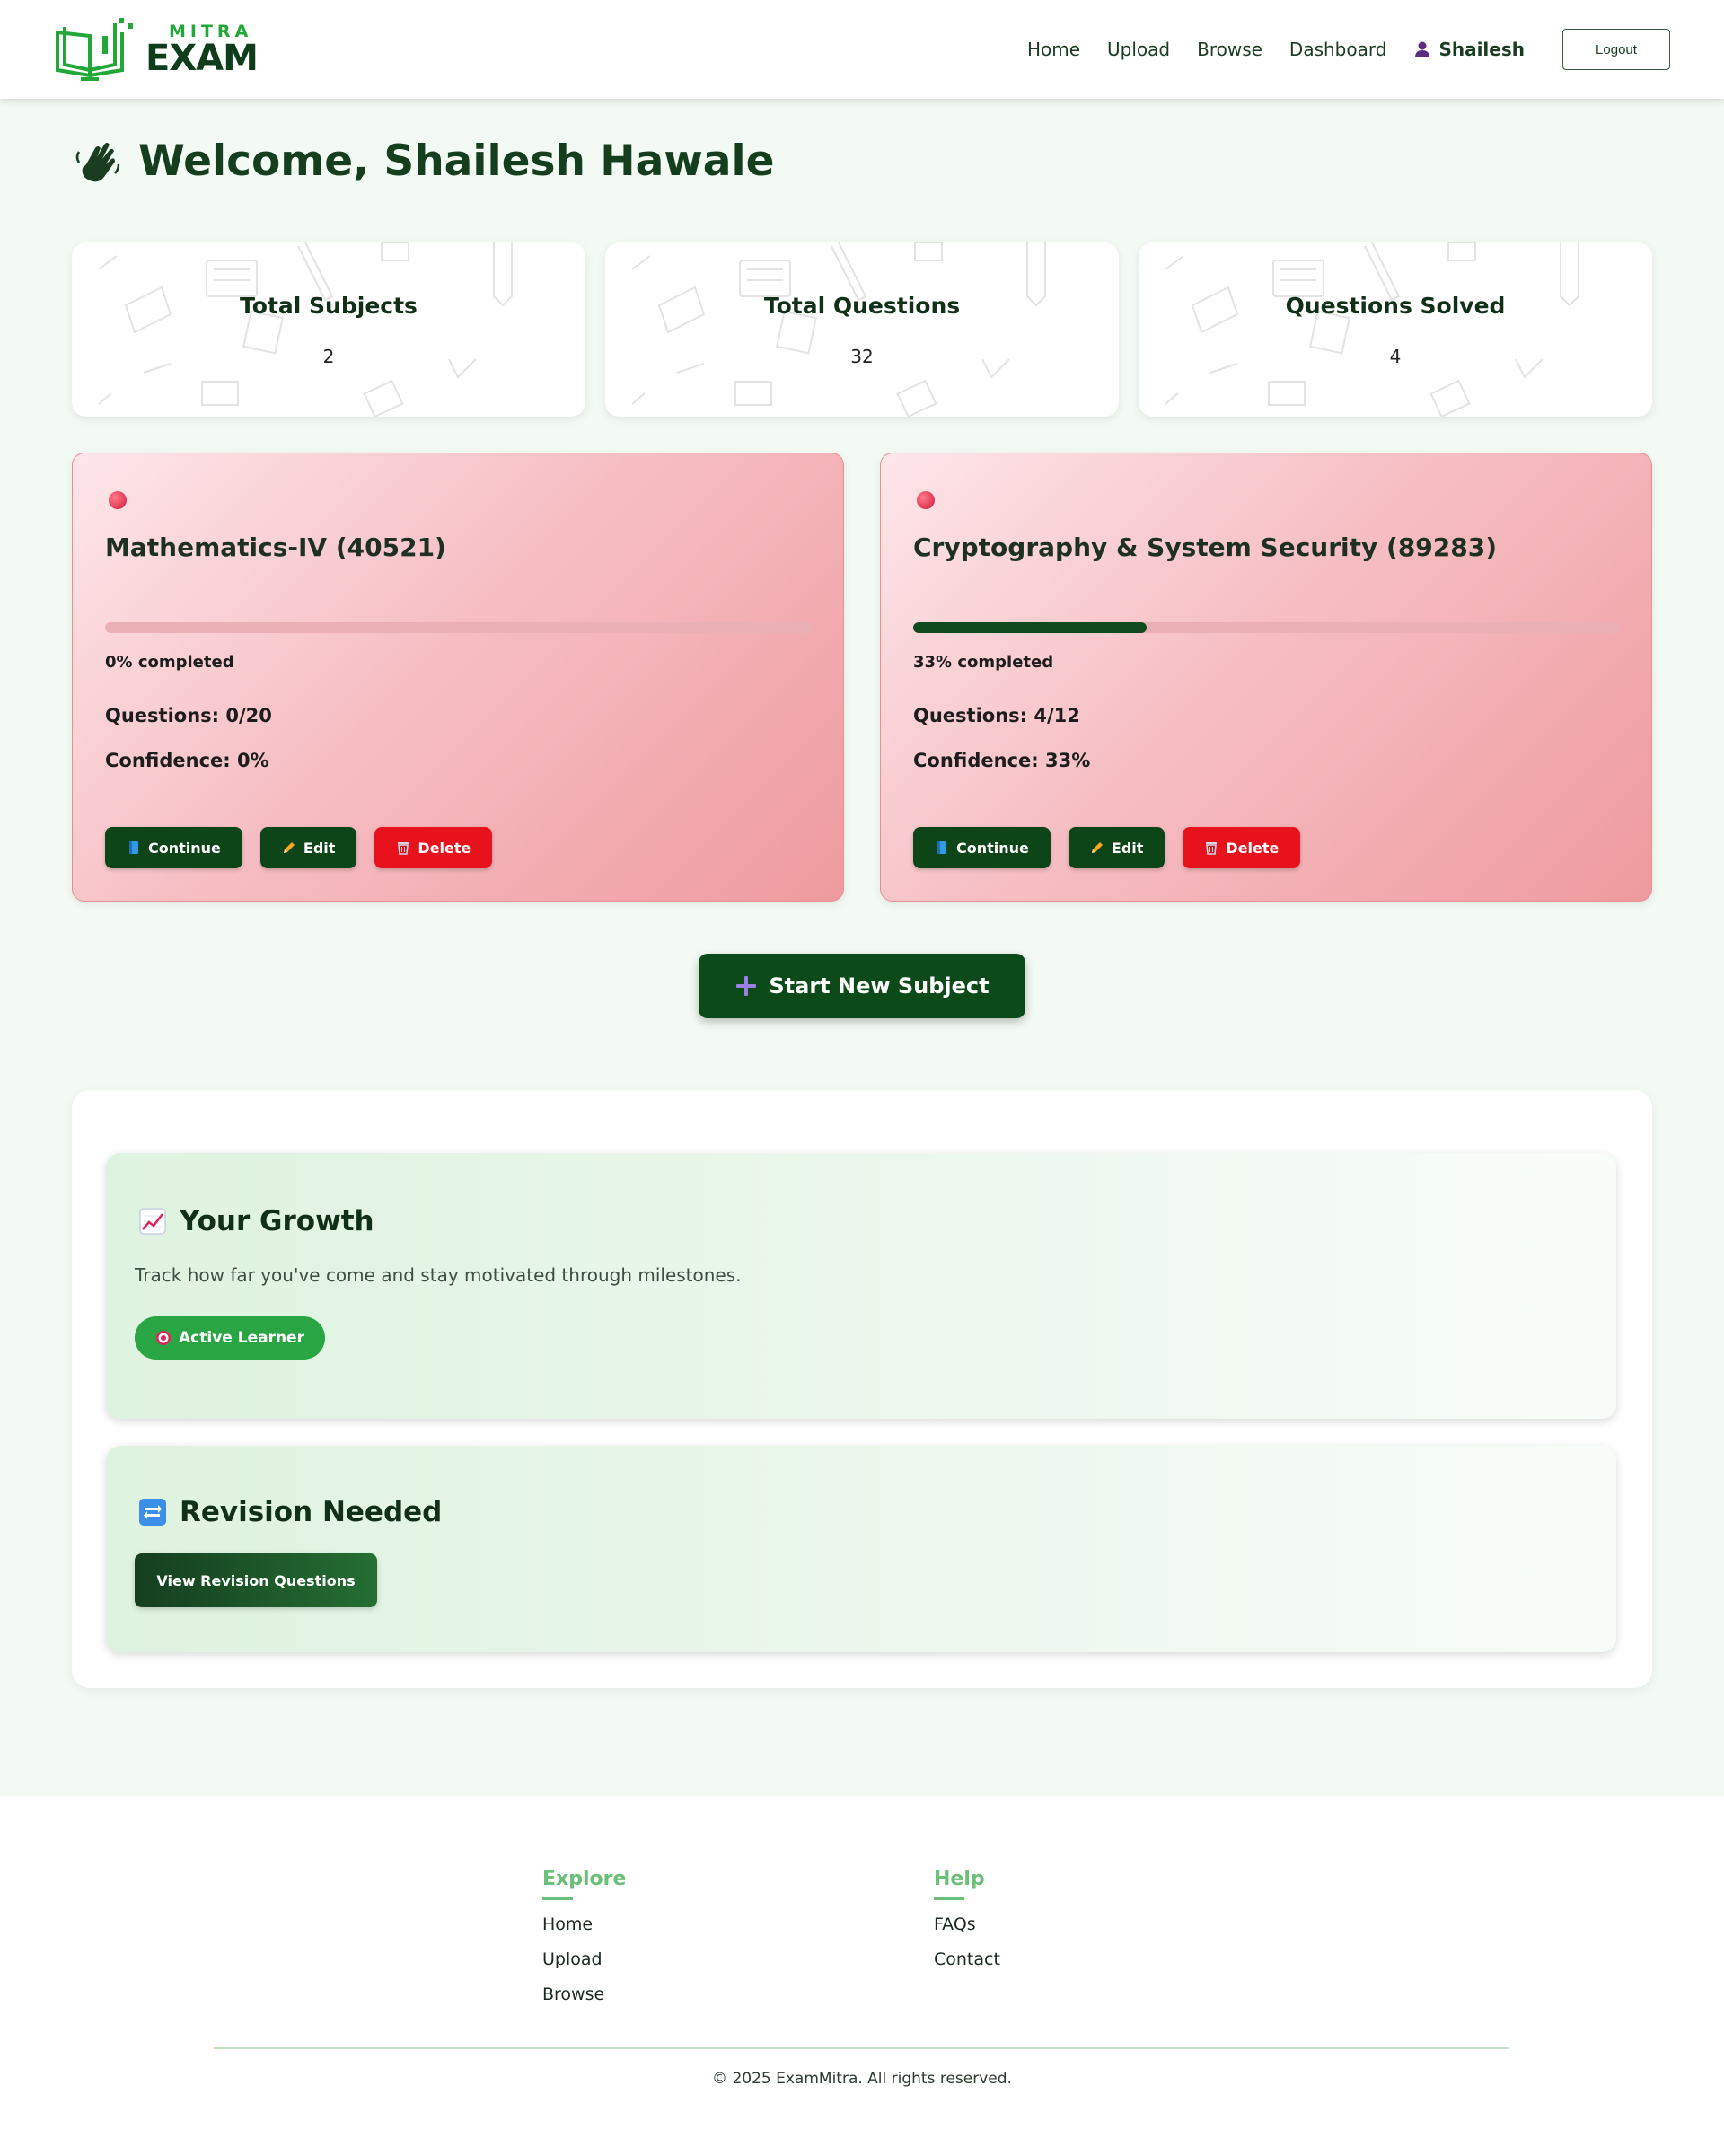 Image resolution: width=1724 pixels, height=2156 pixels. I want to click on footer-link-browse: Browse, so click(584, 1994).